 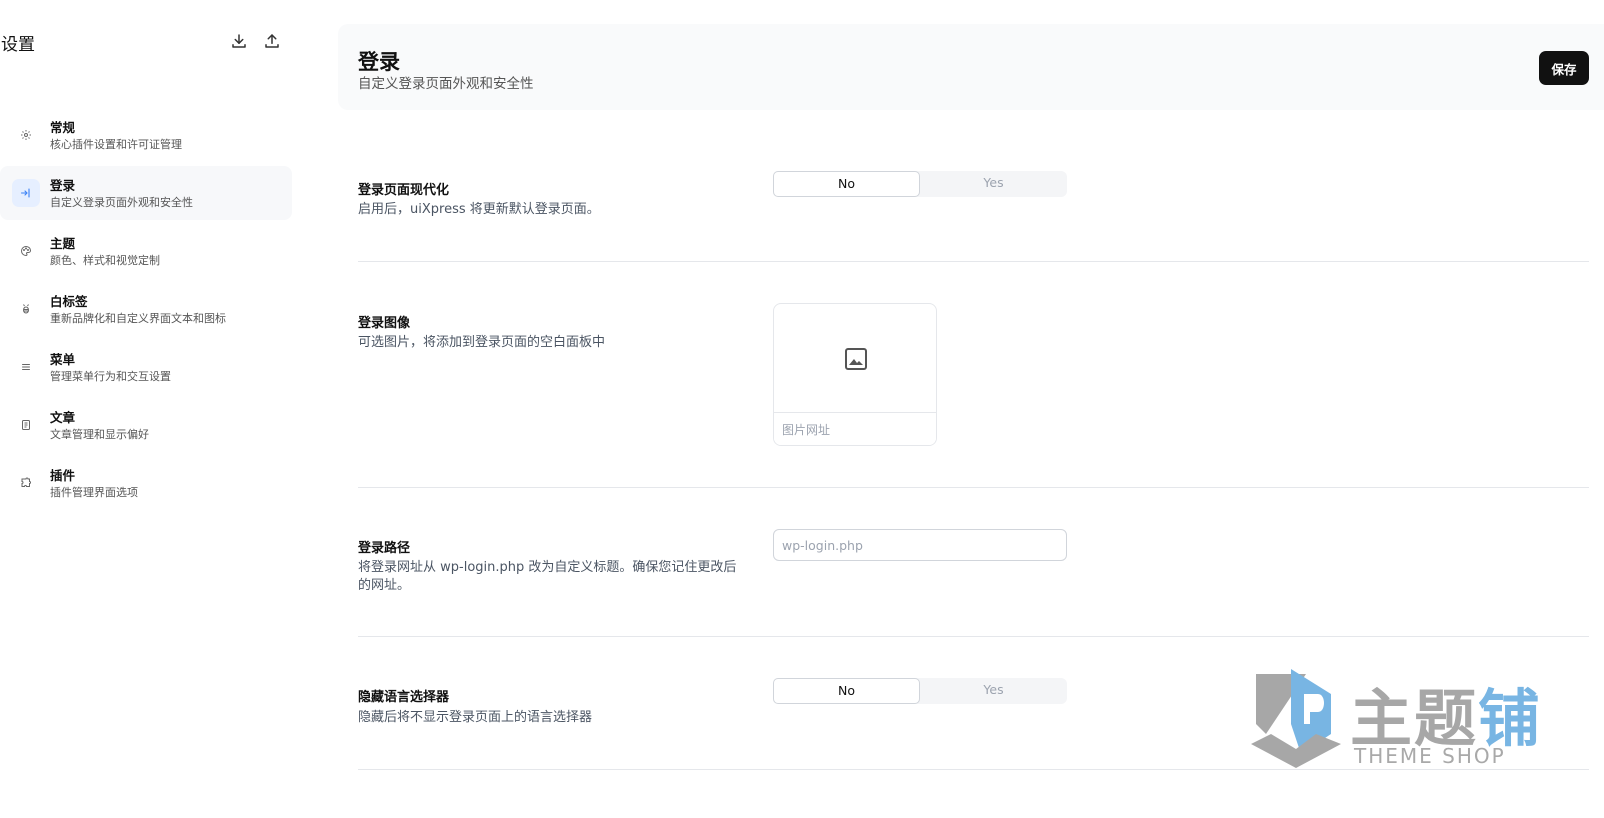 I want to click on sidebar-item-label: 常规, so click(x=63, y=127).